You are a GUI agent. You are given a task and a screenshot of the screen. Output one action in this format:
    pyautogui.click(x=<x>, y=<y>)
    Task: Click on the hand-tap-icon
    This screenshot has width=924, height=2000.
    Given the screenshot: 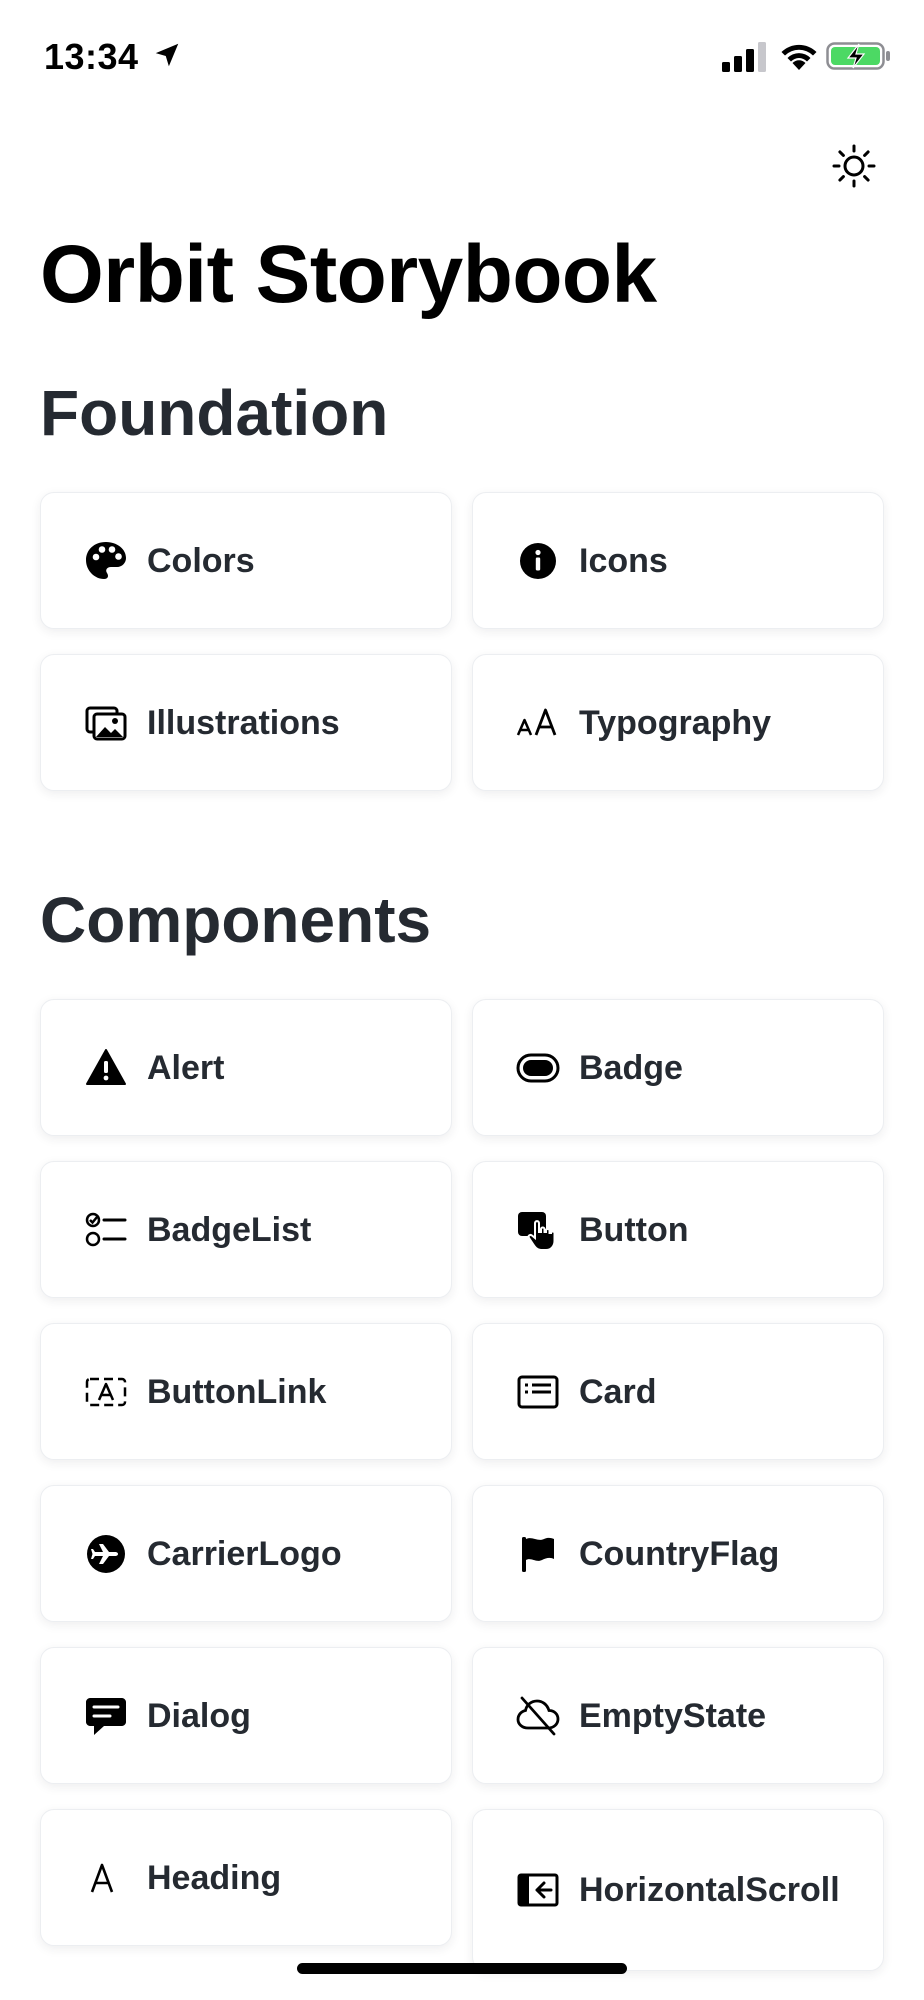 What is the action you would take?
    pyautogui.click(x=538, y=1230)
    